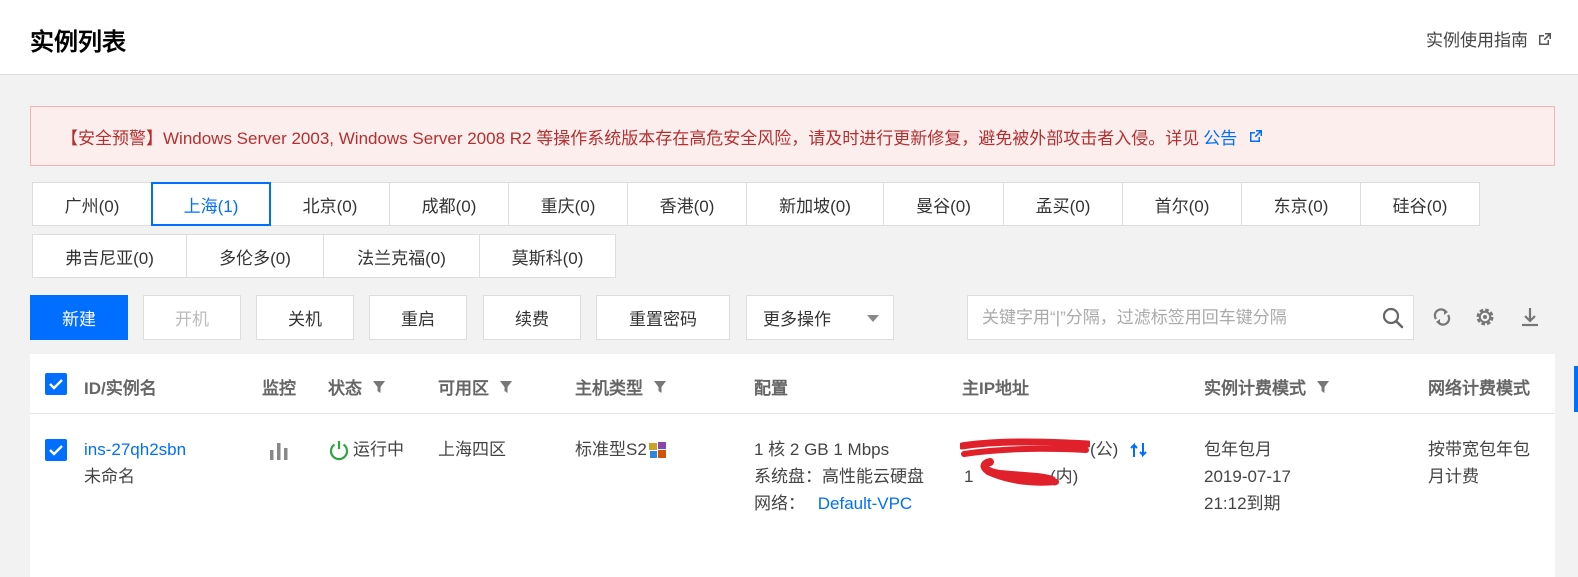 The width and height of the screenshot is (1578, 577). Describe the element at coordinates (1220, 136) in the screenshot. I see `announcement-link: 公告` at that location.